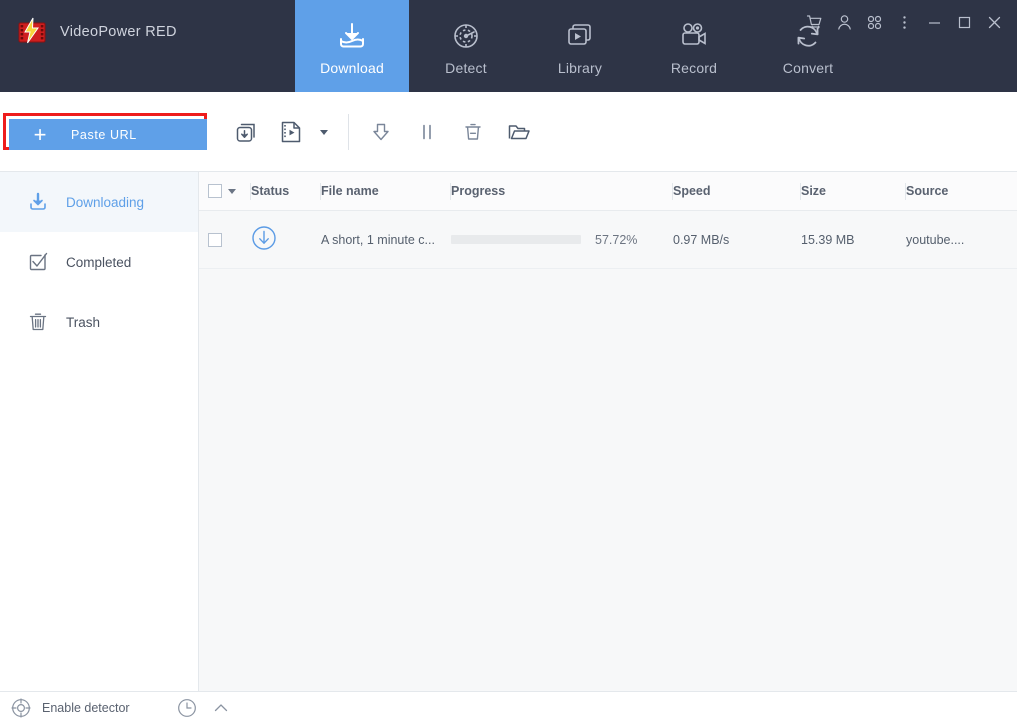  Describe the element at coordinates (580, 36) in the screenshot. I see `library-play-icon` at that location.